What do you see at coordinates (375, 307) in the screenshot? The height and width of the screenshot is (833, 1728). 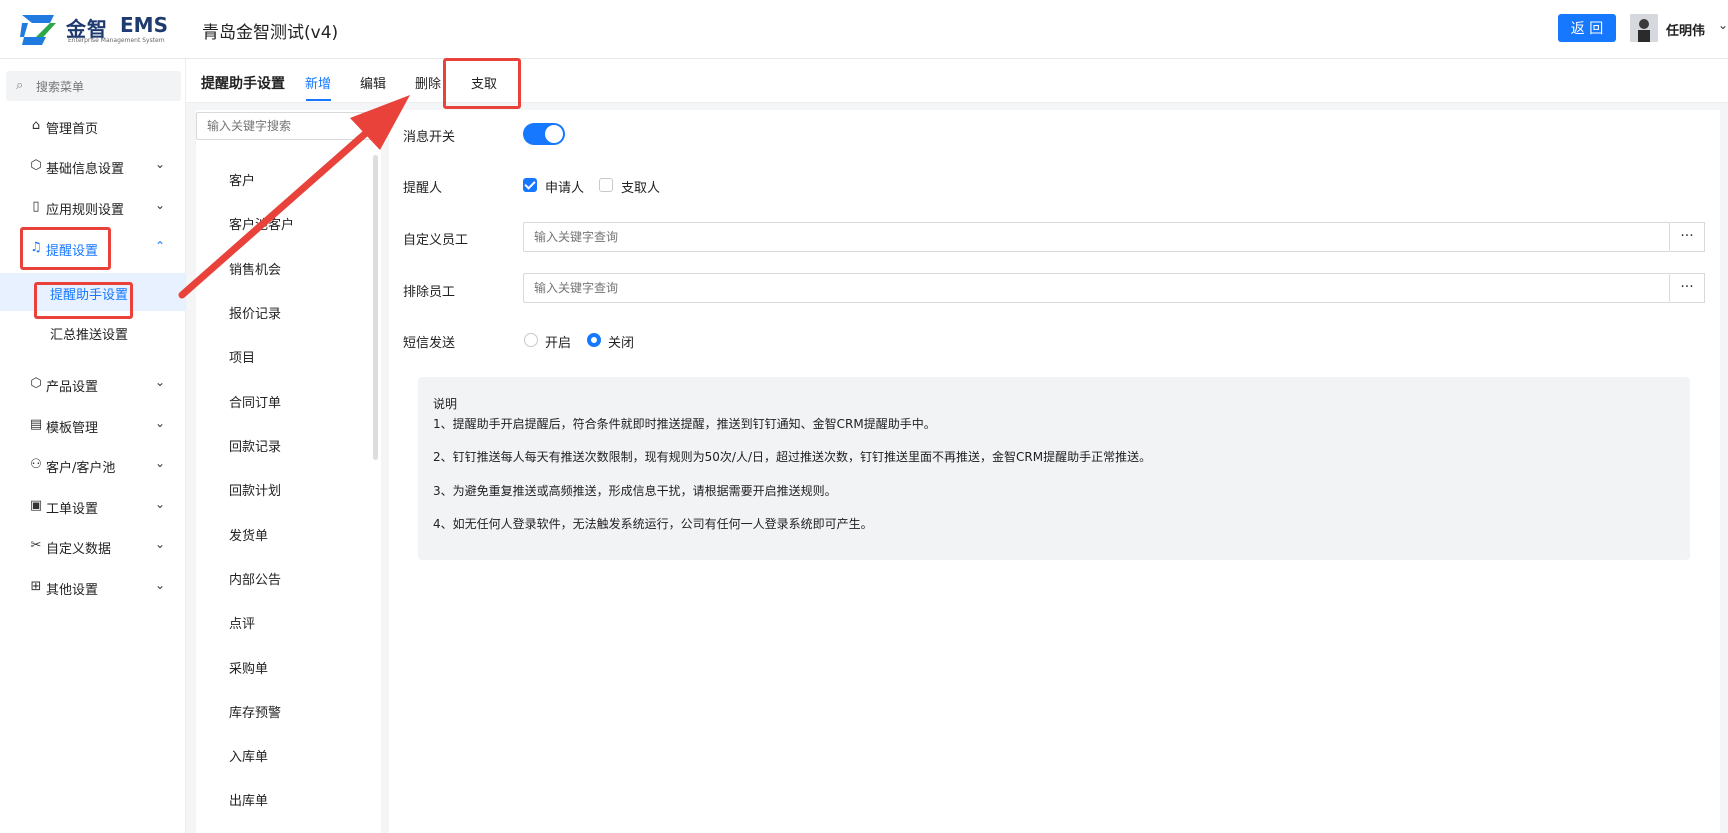 I see `list-scrollbar` at bounding box center [375, 307].